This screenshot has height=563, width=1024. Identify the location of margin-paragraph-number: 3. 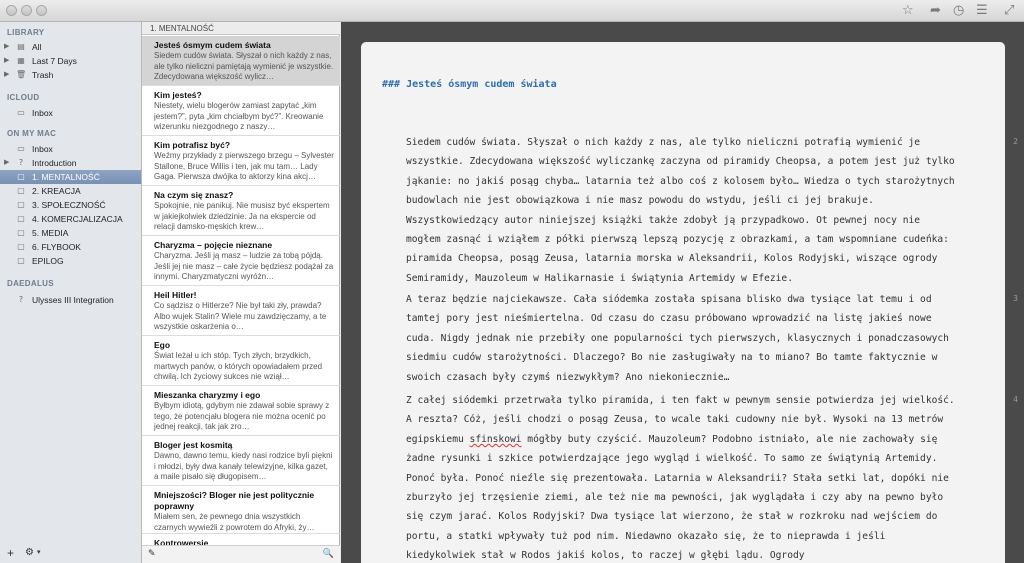
(1015, 298).